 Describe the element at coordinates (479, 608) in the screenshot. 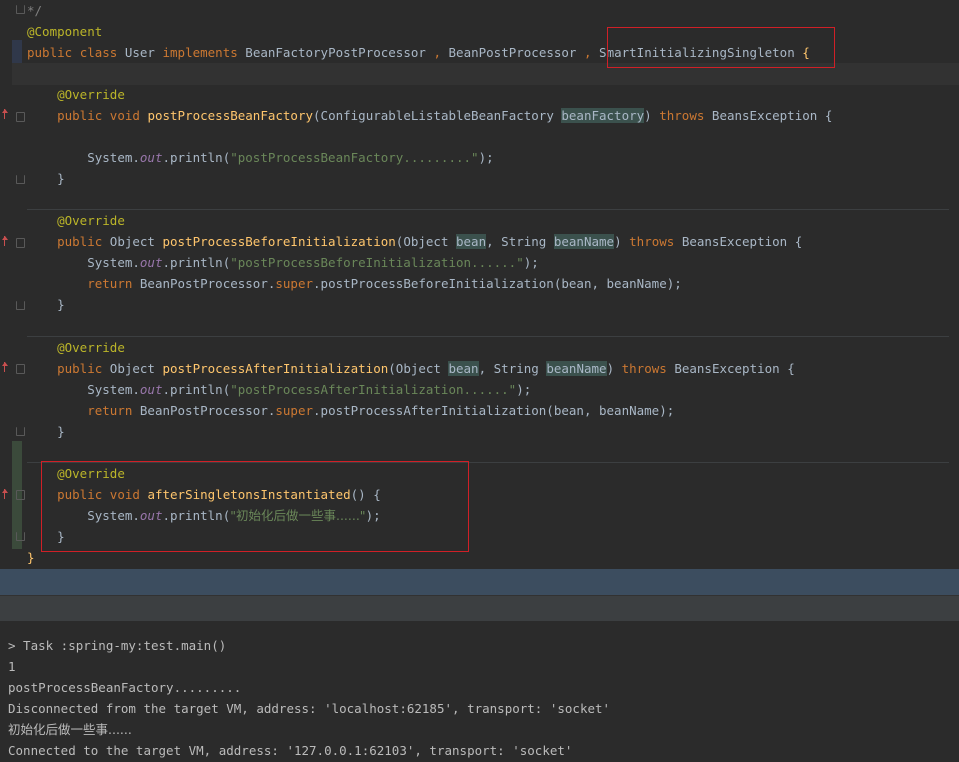

I see `run-tool-window-header` at that location.